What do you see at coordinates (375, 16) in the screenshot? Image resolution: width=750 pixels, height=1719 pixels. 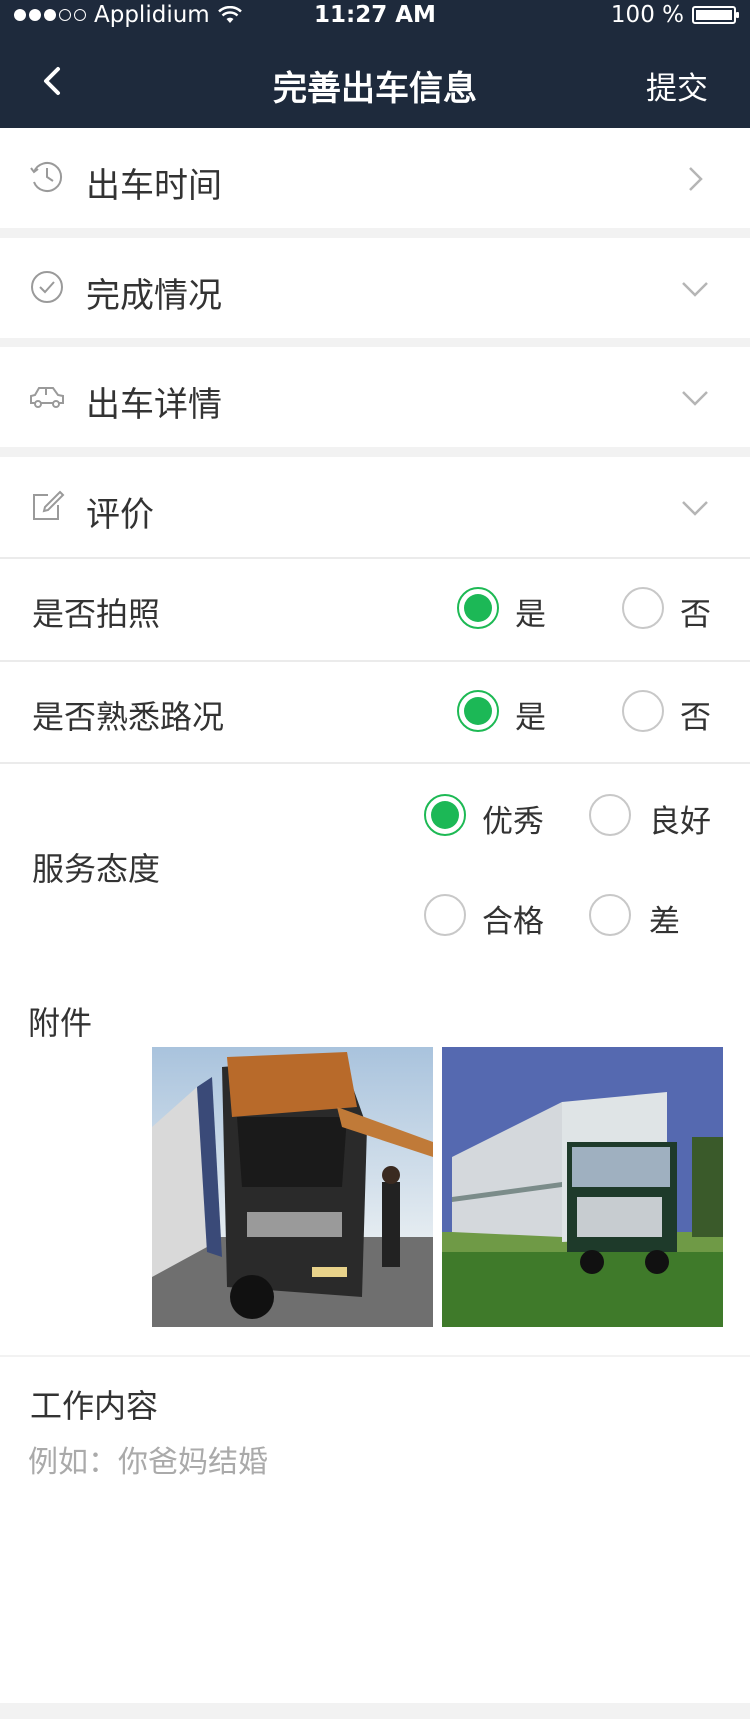 I see `status-bar: Applidium 11:27 AM 100 %` at bounding box center [375, 16].